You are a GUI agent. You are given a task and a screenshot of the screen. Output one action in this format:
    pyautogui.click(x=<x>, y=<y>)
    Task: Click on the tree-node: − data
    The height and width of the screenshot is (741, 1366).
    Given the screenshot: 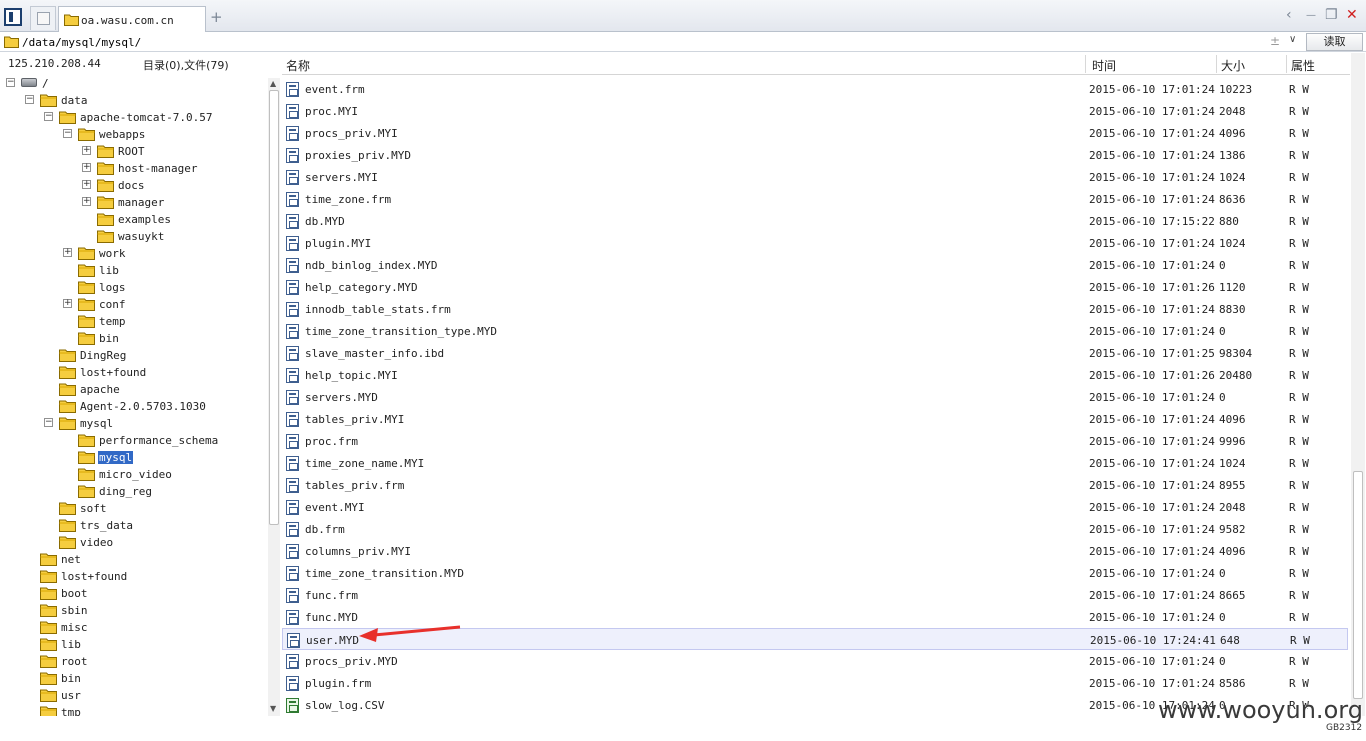 What is the action you would take?
    pyautogui.click(x=133, y=100)
    